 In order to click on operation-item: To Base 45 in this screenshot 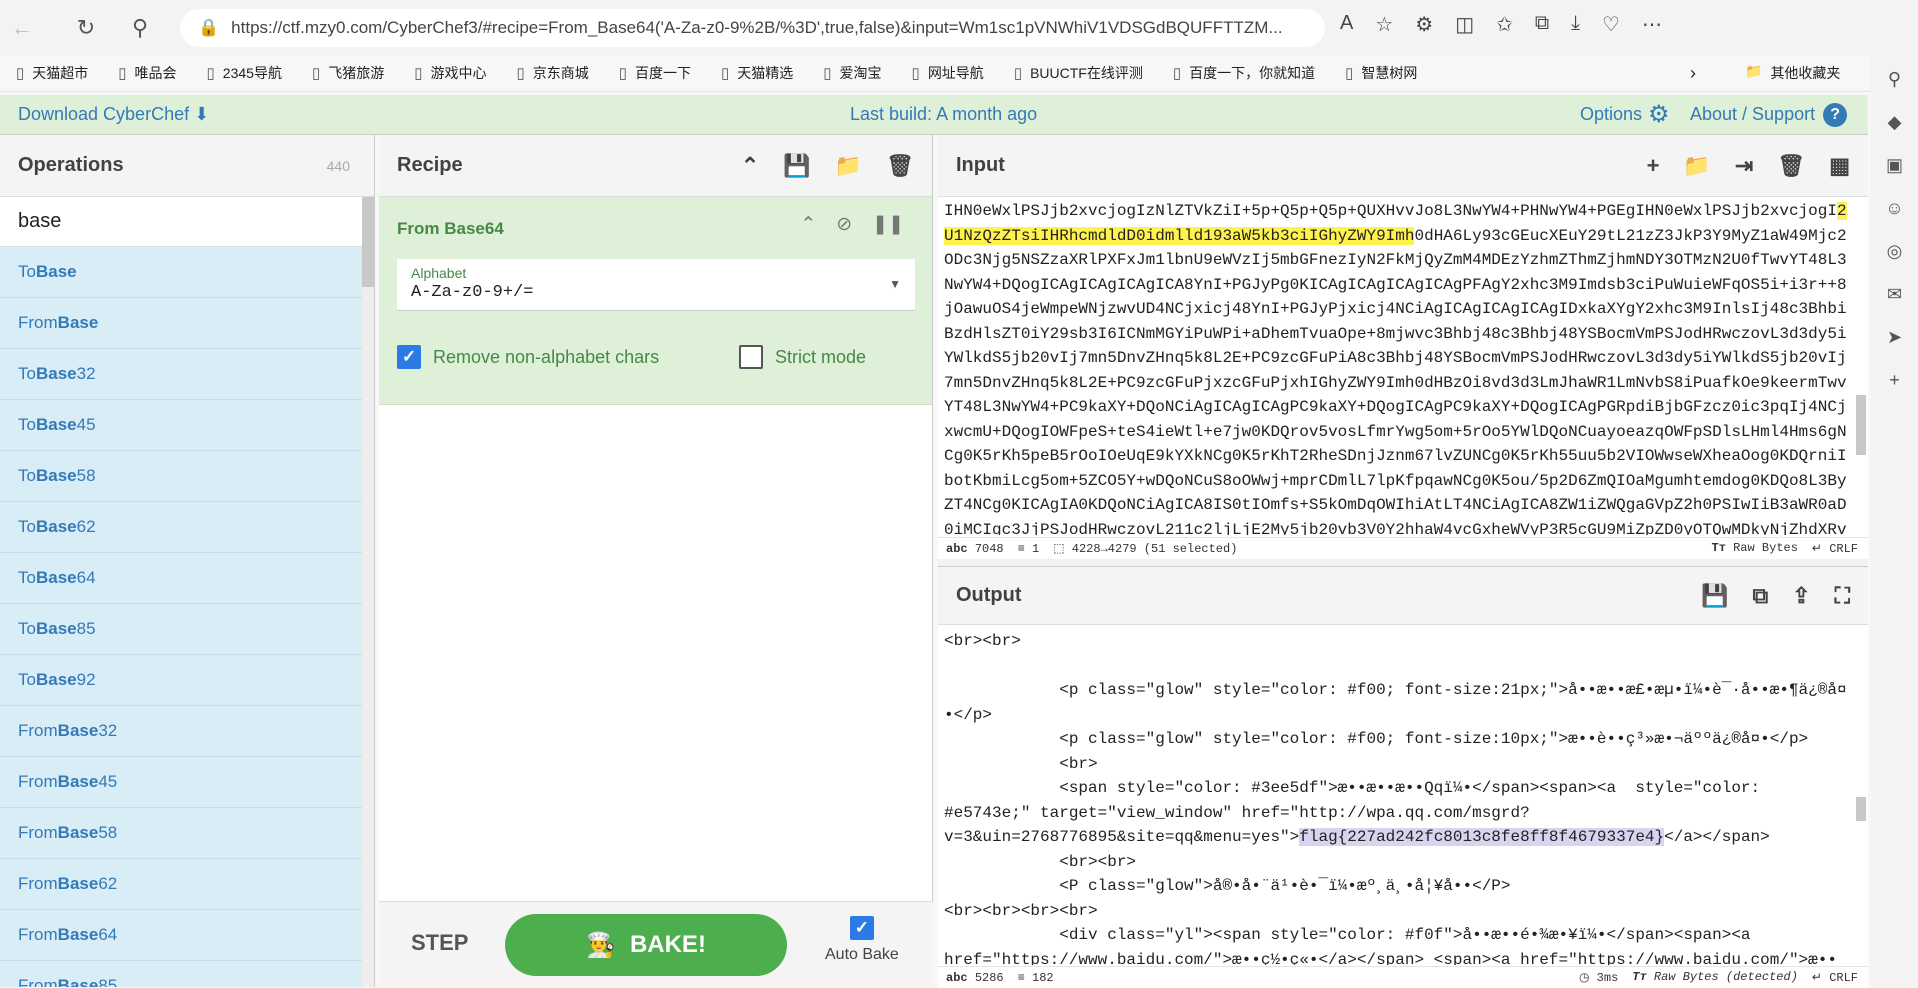, I will do `click(181, 425)`.